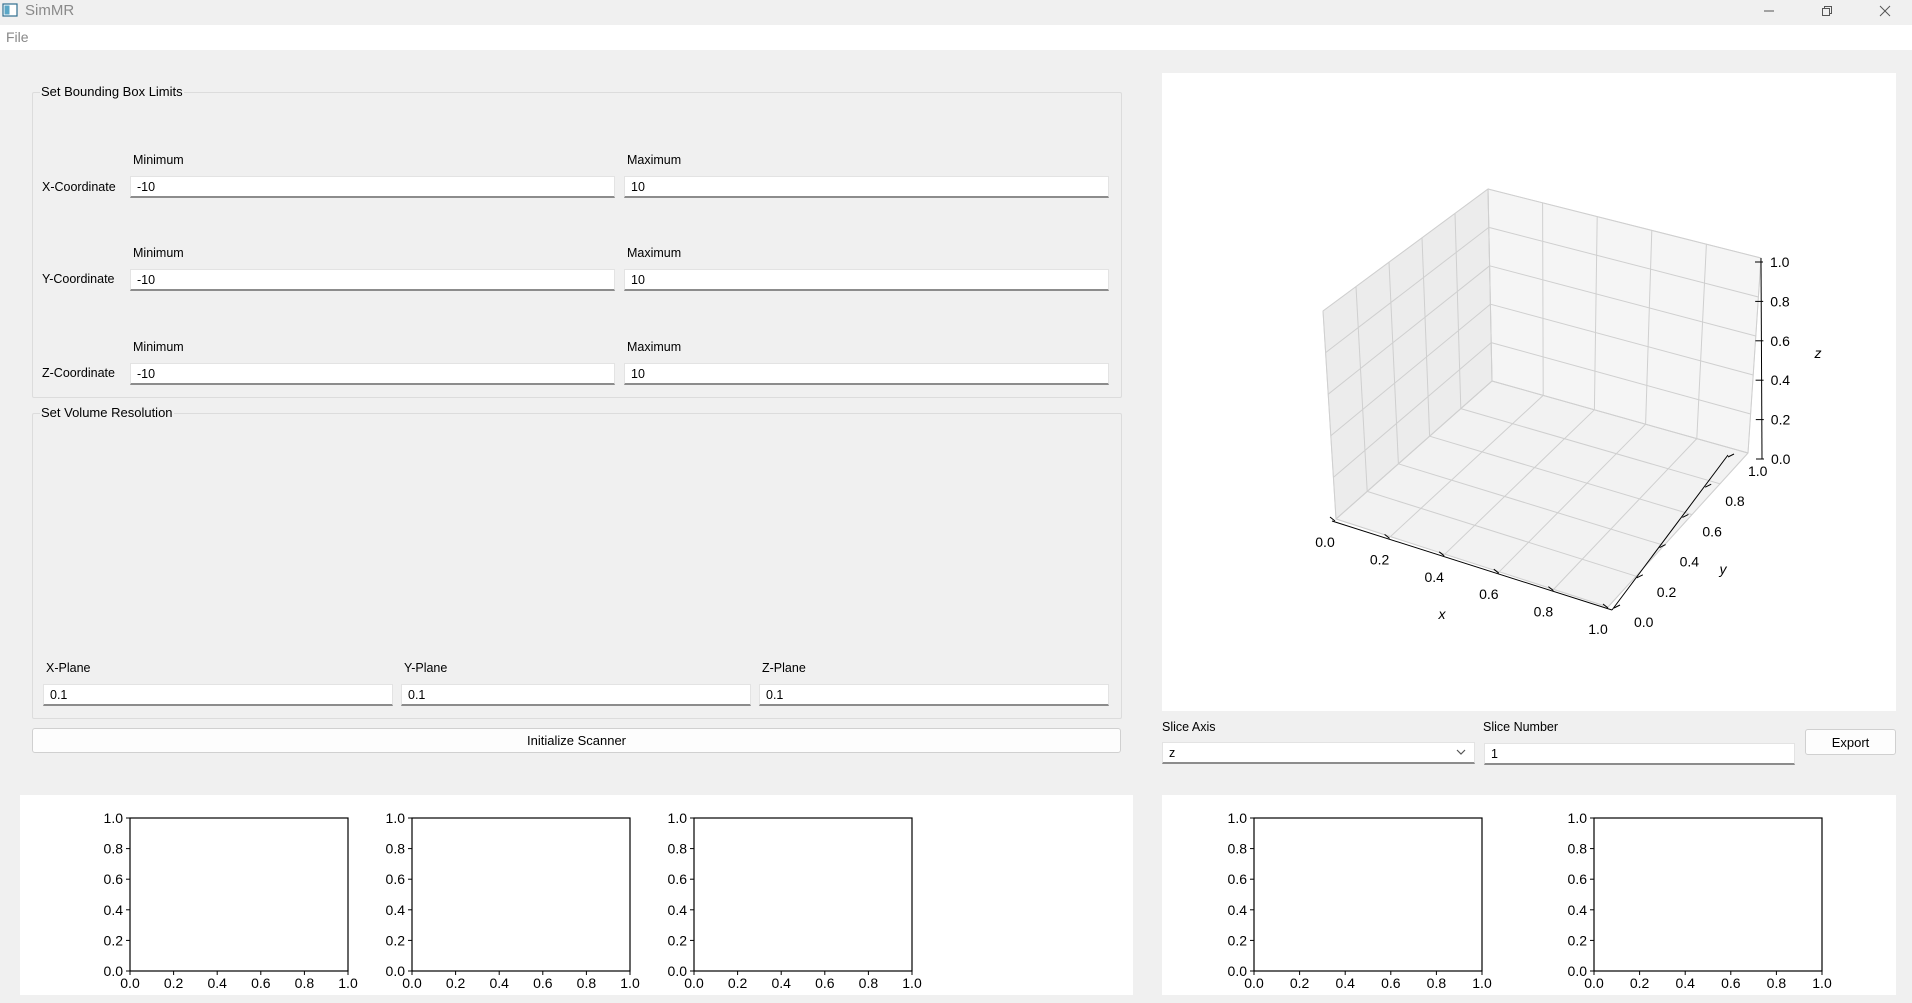 The width and height of the screenshot is (1912, 1003). Describe the element at coordinates (934, 695) in the screenshot. I see `z-plane-input: 0.1` at that location.